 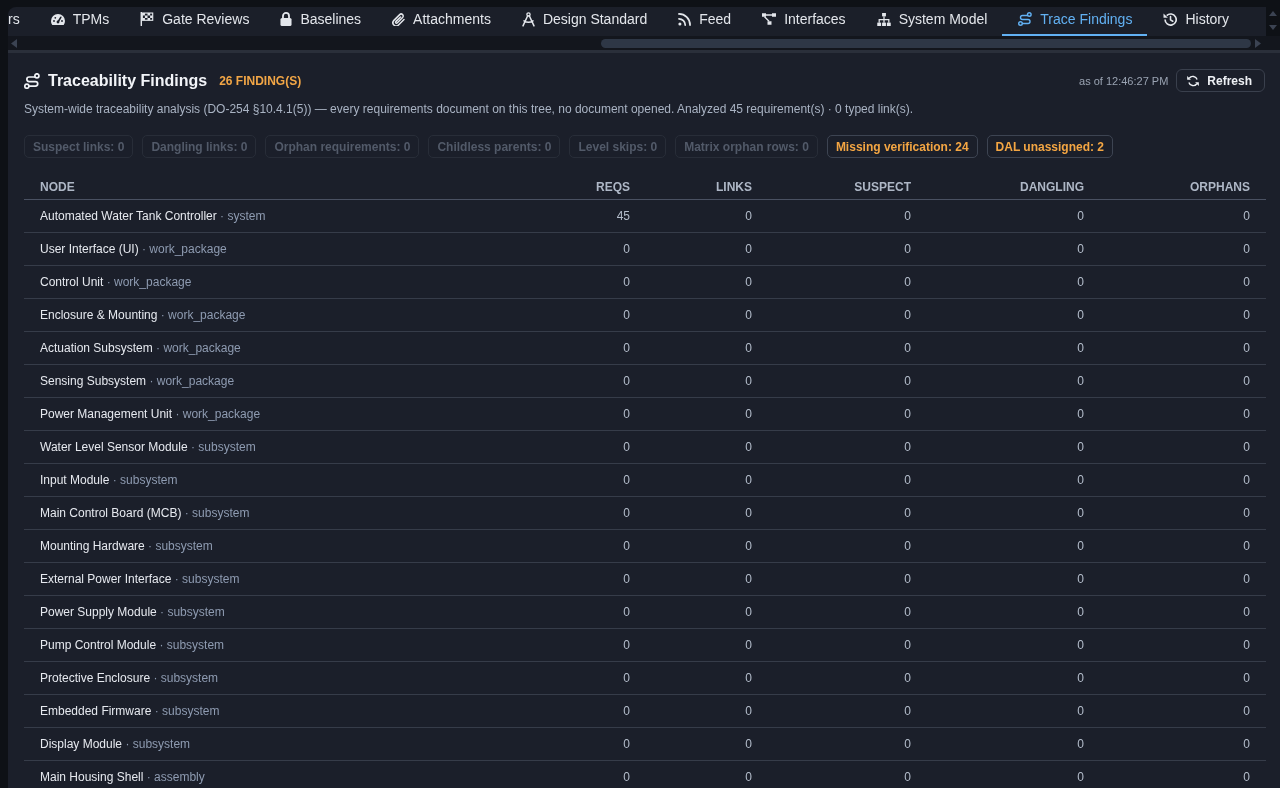 What do you see at coordinates (147, 19) in the screenshot?
I see `checkered-flag-icon` at bounding box center [147, 19].